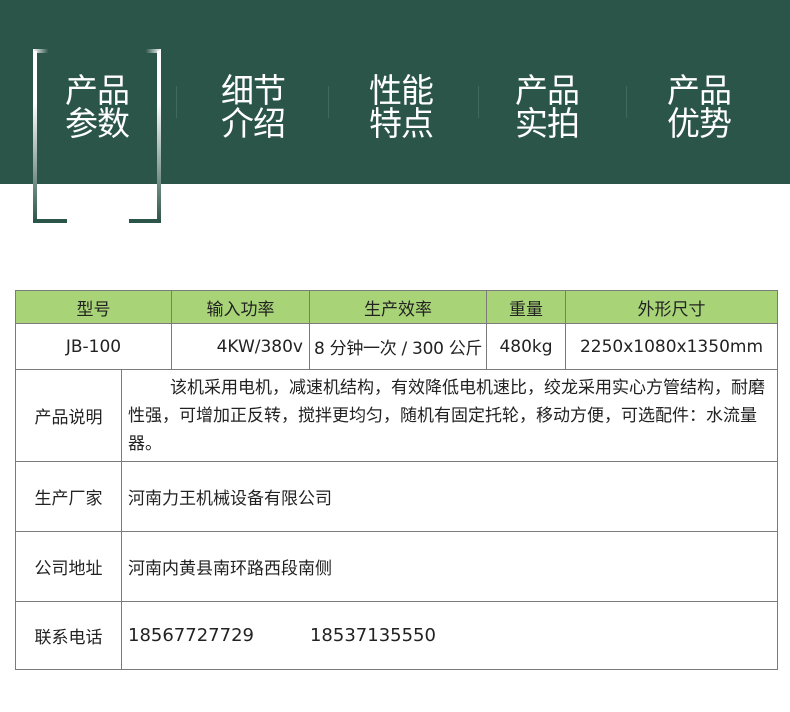 This screenshot has width=790, height=712. Describe the element at coordinates (401, 123) in the screenshot. I see `tab-label-line2: 特点` at that location.